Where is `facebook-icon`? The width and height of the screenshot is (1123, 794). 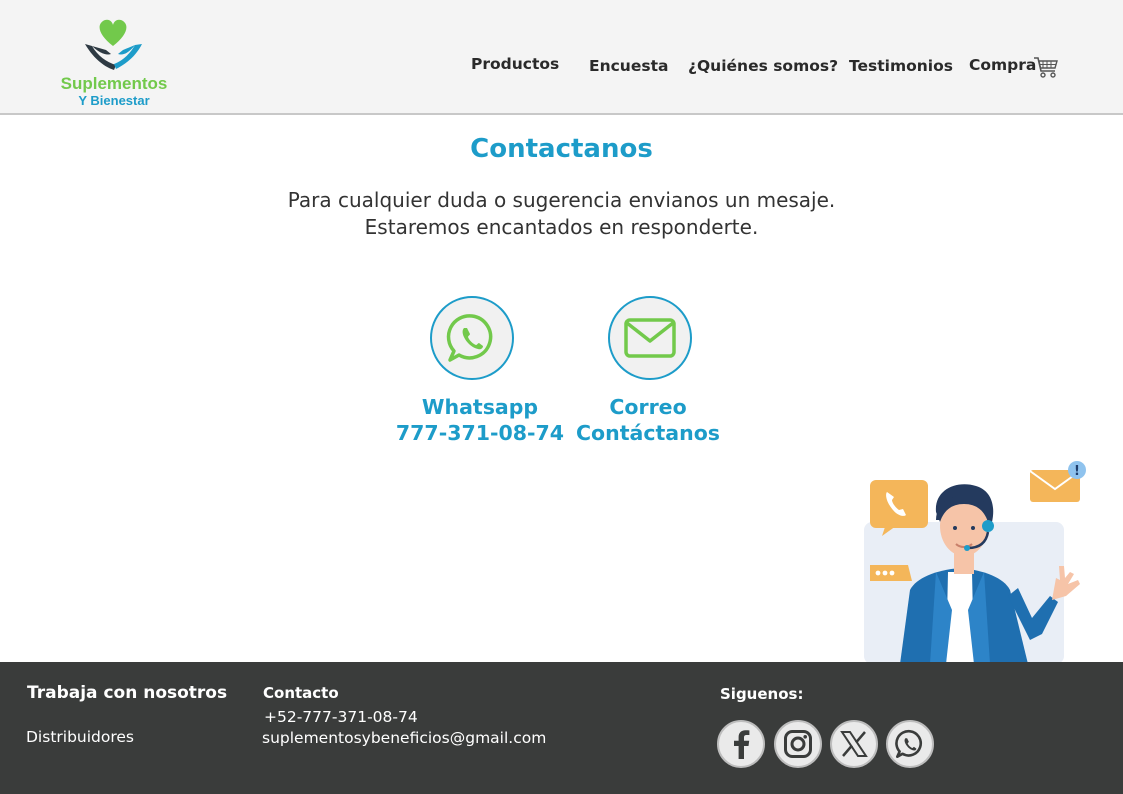
facebook-icon is located at coordinates (742, 744).